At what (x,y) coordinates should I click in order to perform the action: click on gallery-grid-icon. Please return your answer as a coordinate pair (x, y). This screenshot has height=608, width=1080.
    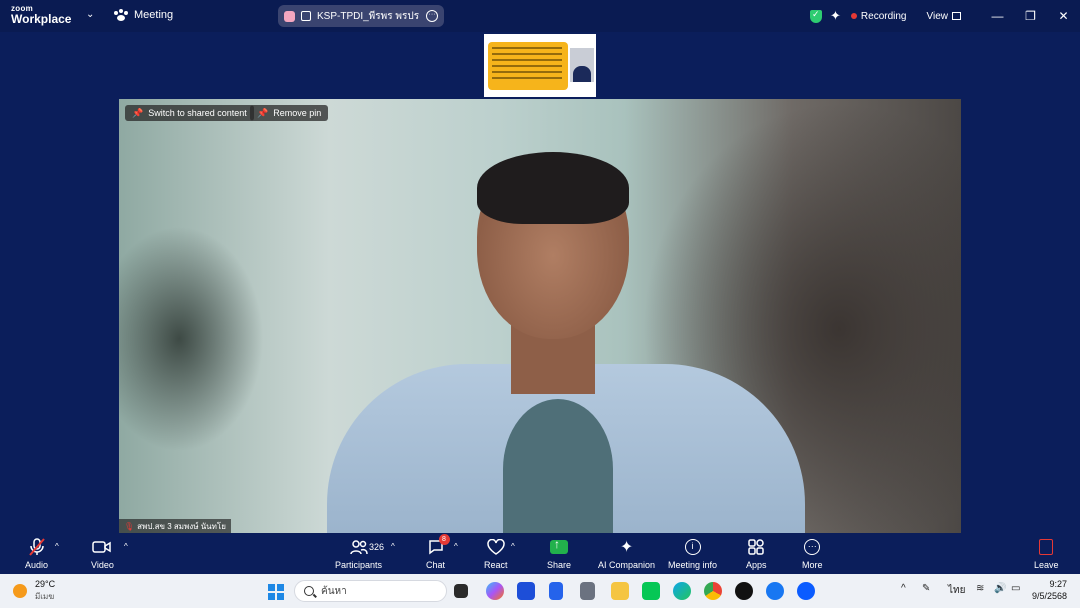
    Looking at the image, I should click on (956, 16).